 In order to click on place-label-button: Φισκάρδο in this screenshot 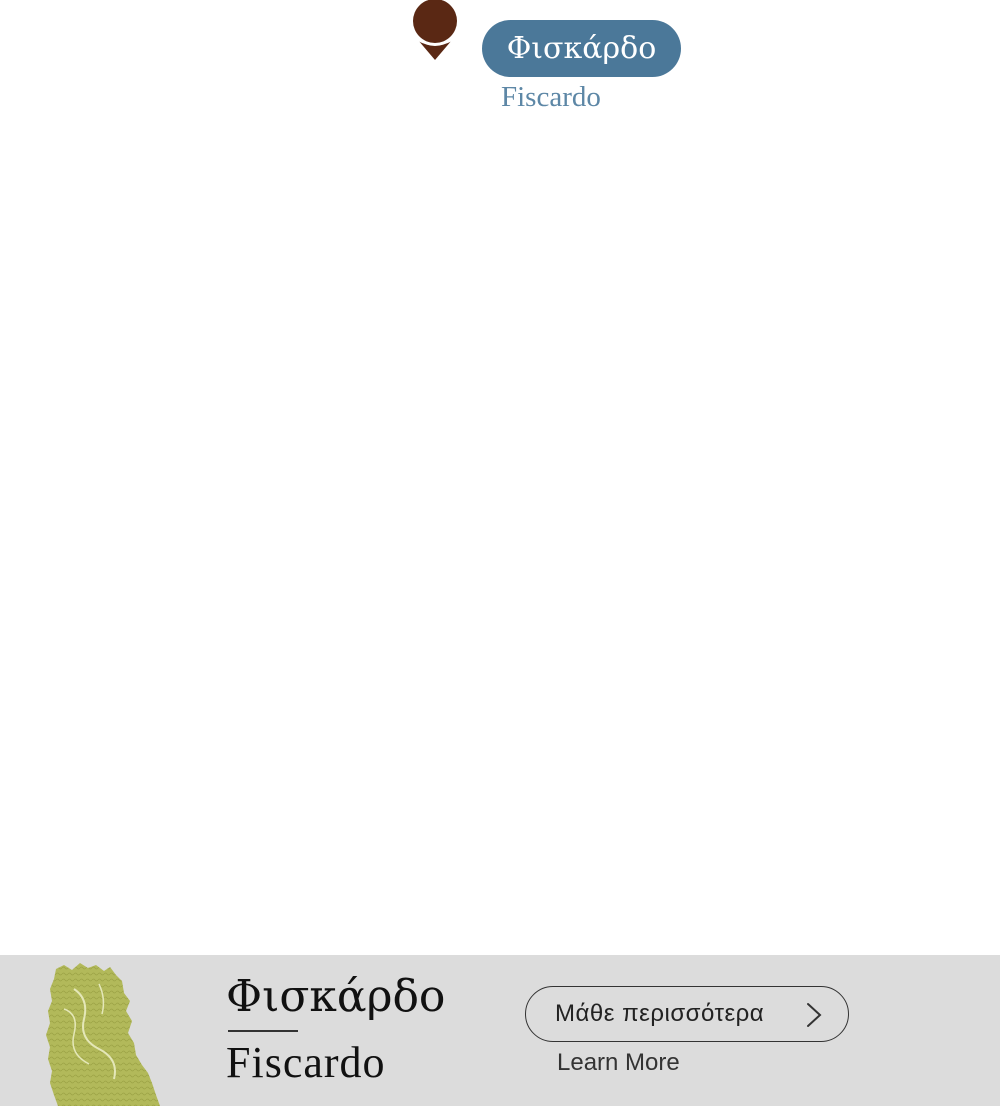, I will do `click(581, 48)`.